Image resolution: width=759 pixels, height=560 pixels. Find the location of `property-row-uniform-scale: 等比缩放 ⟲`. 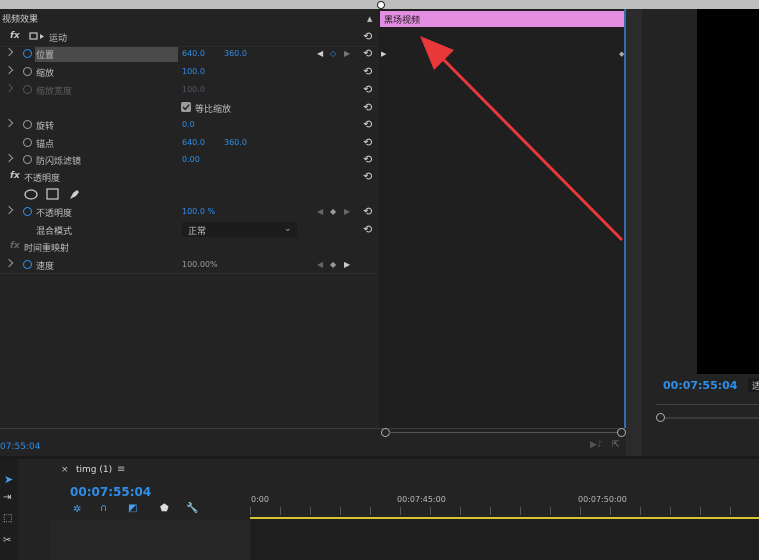

property-row-uniform-scale: 等比缩放 ⟲ is located at coordinates (189, 108).